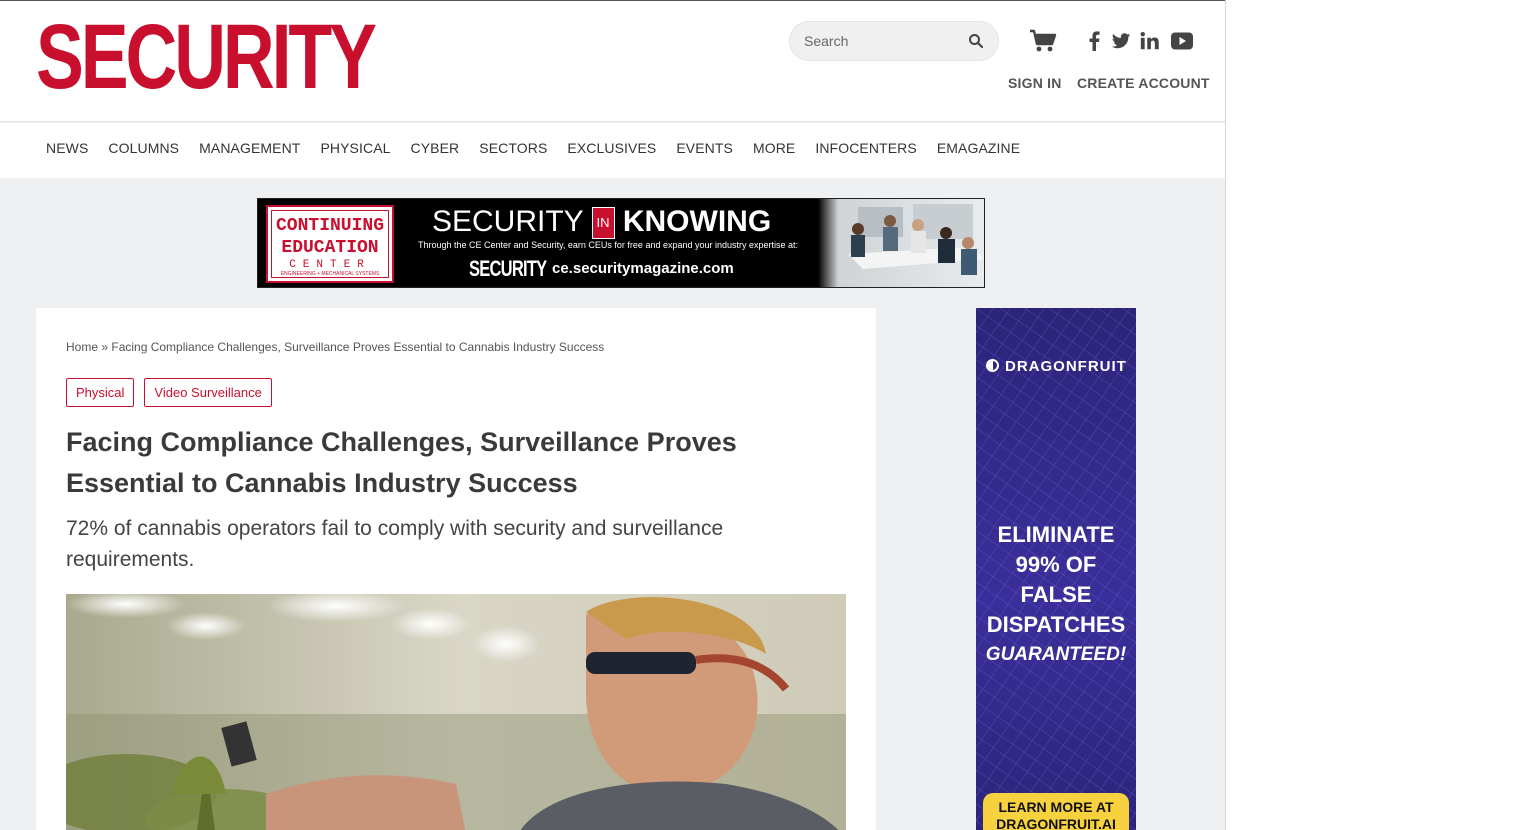  What do you see at coordinates (206, 57) in the screenshot?
I see `site-logo: SECURITY` at bounding box center [206, 57].